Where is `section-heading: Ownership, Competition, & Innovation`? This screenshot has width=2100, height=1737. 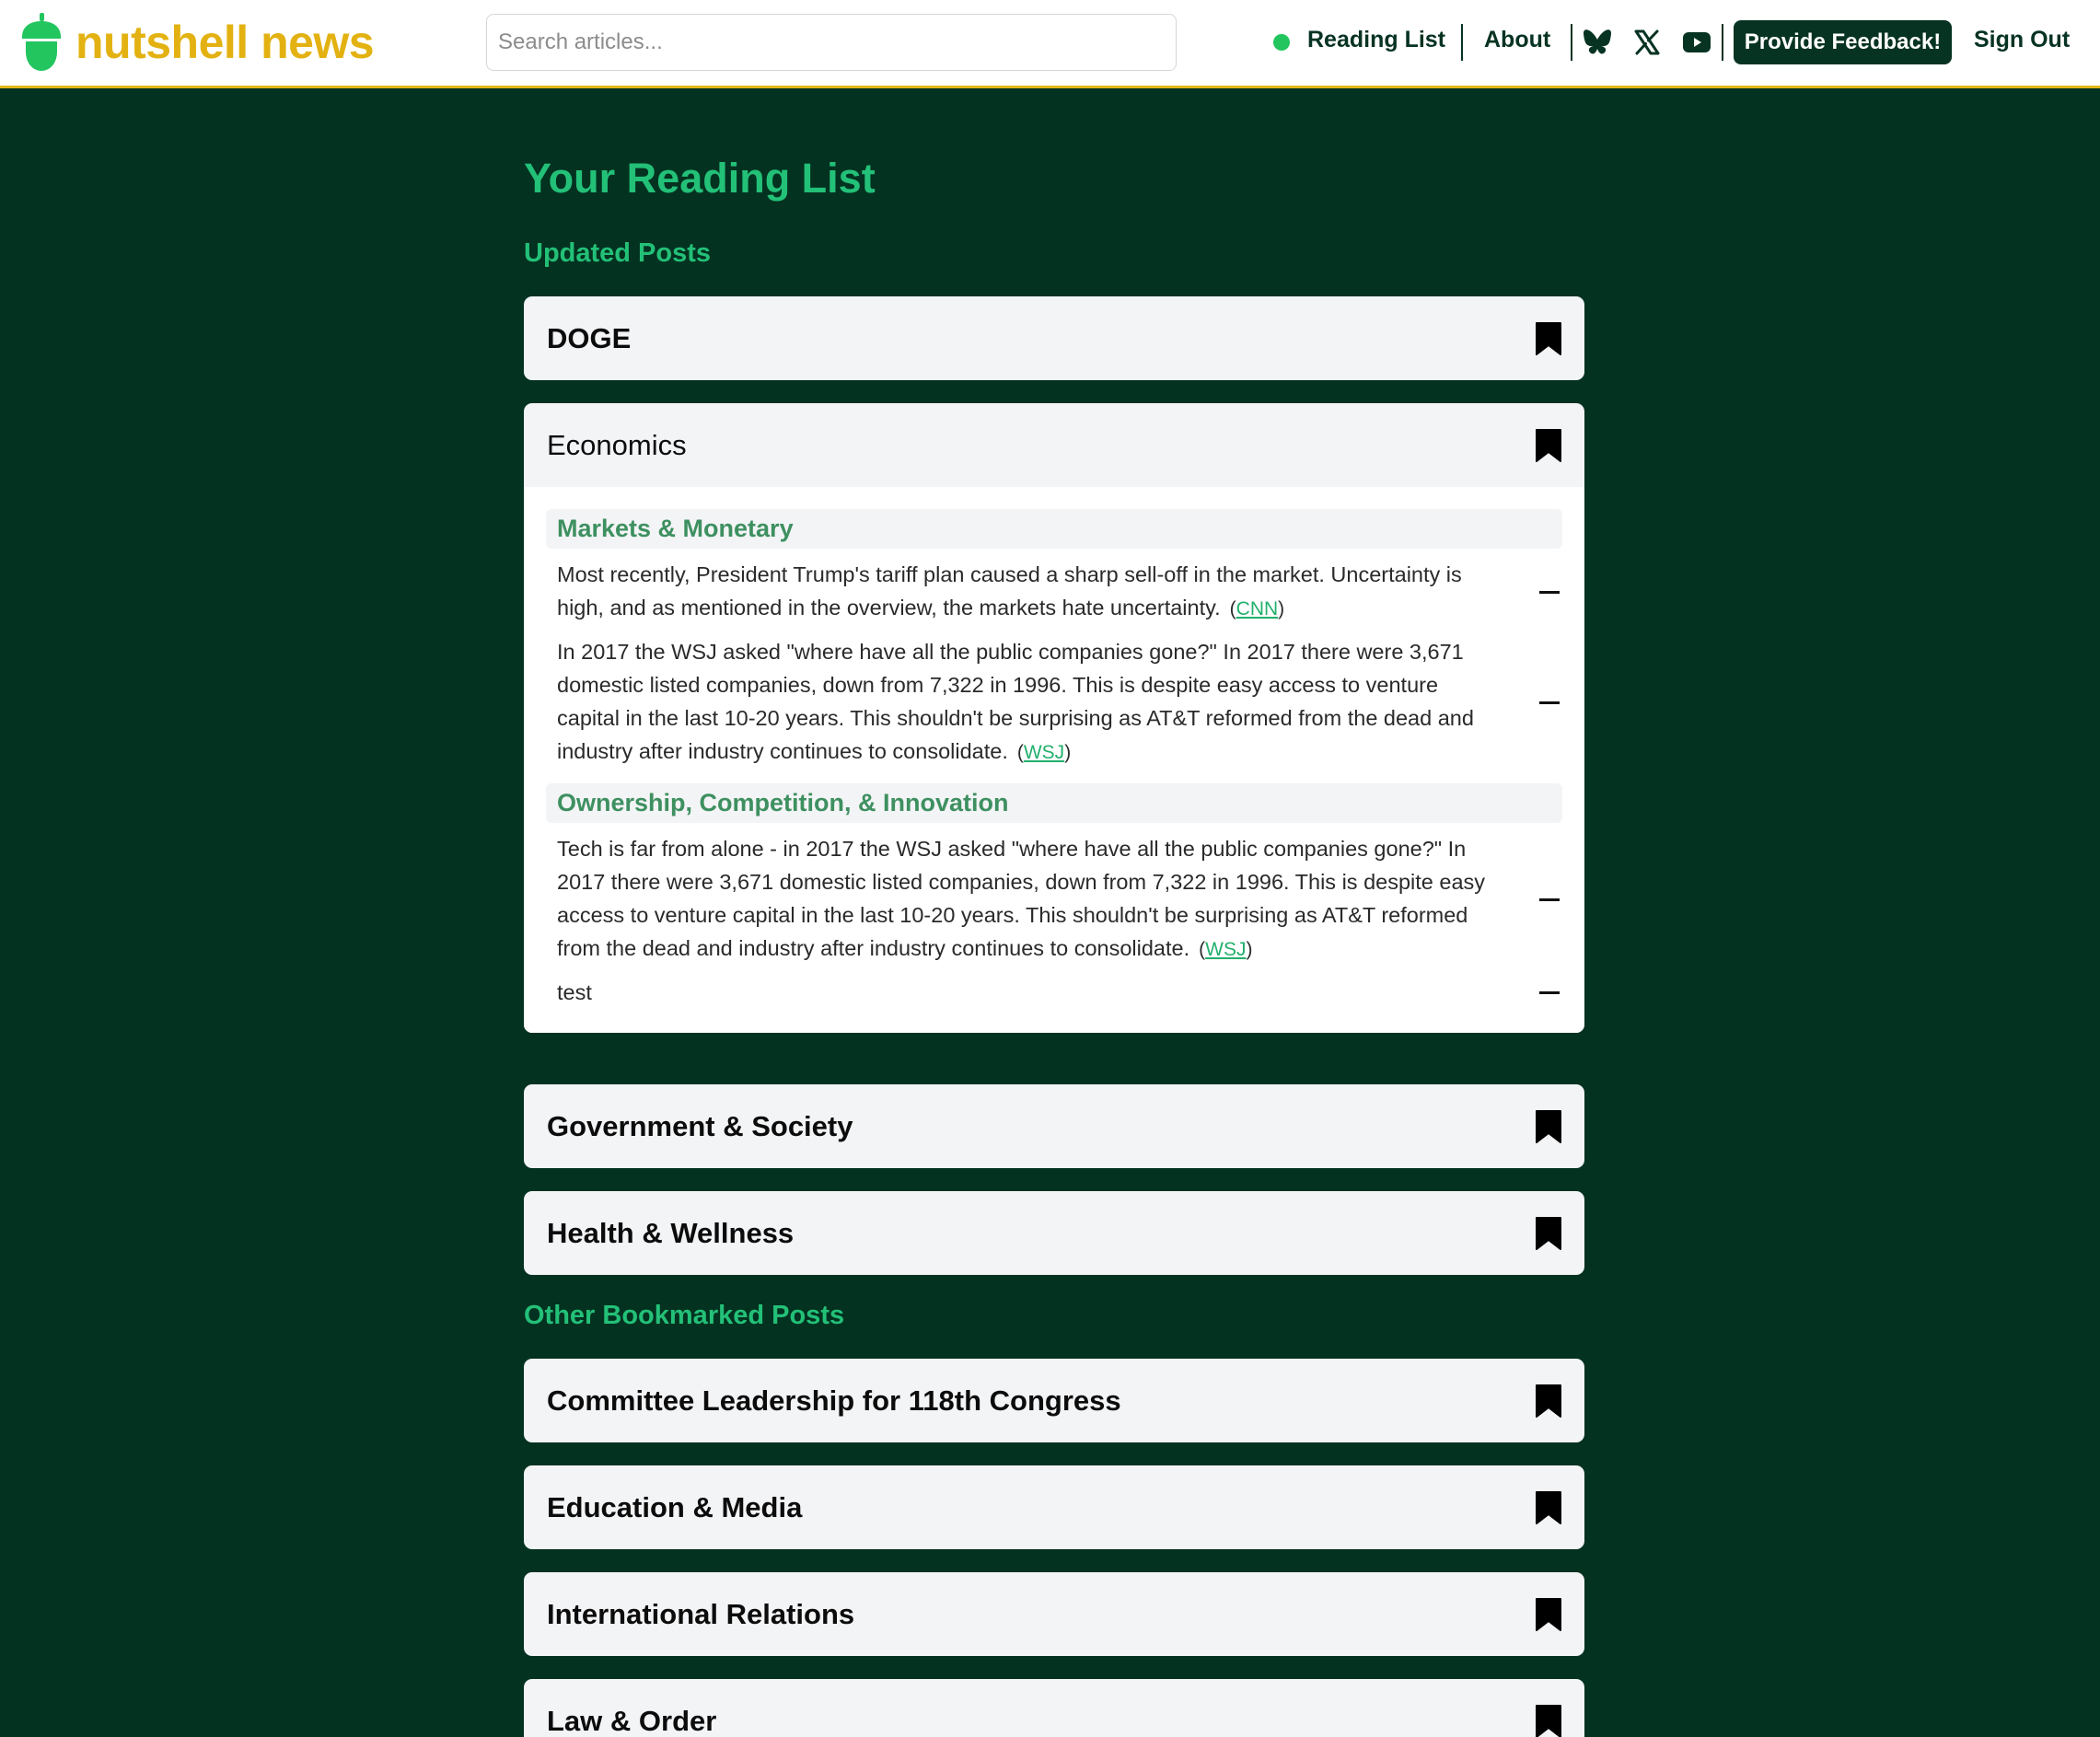 section-heading: Ownership, Competition, & Innovation is located at coordinates (1054, 803).